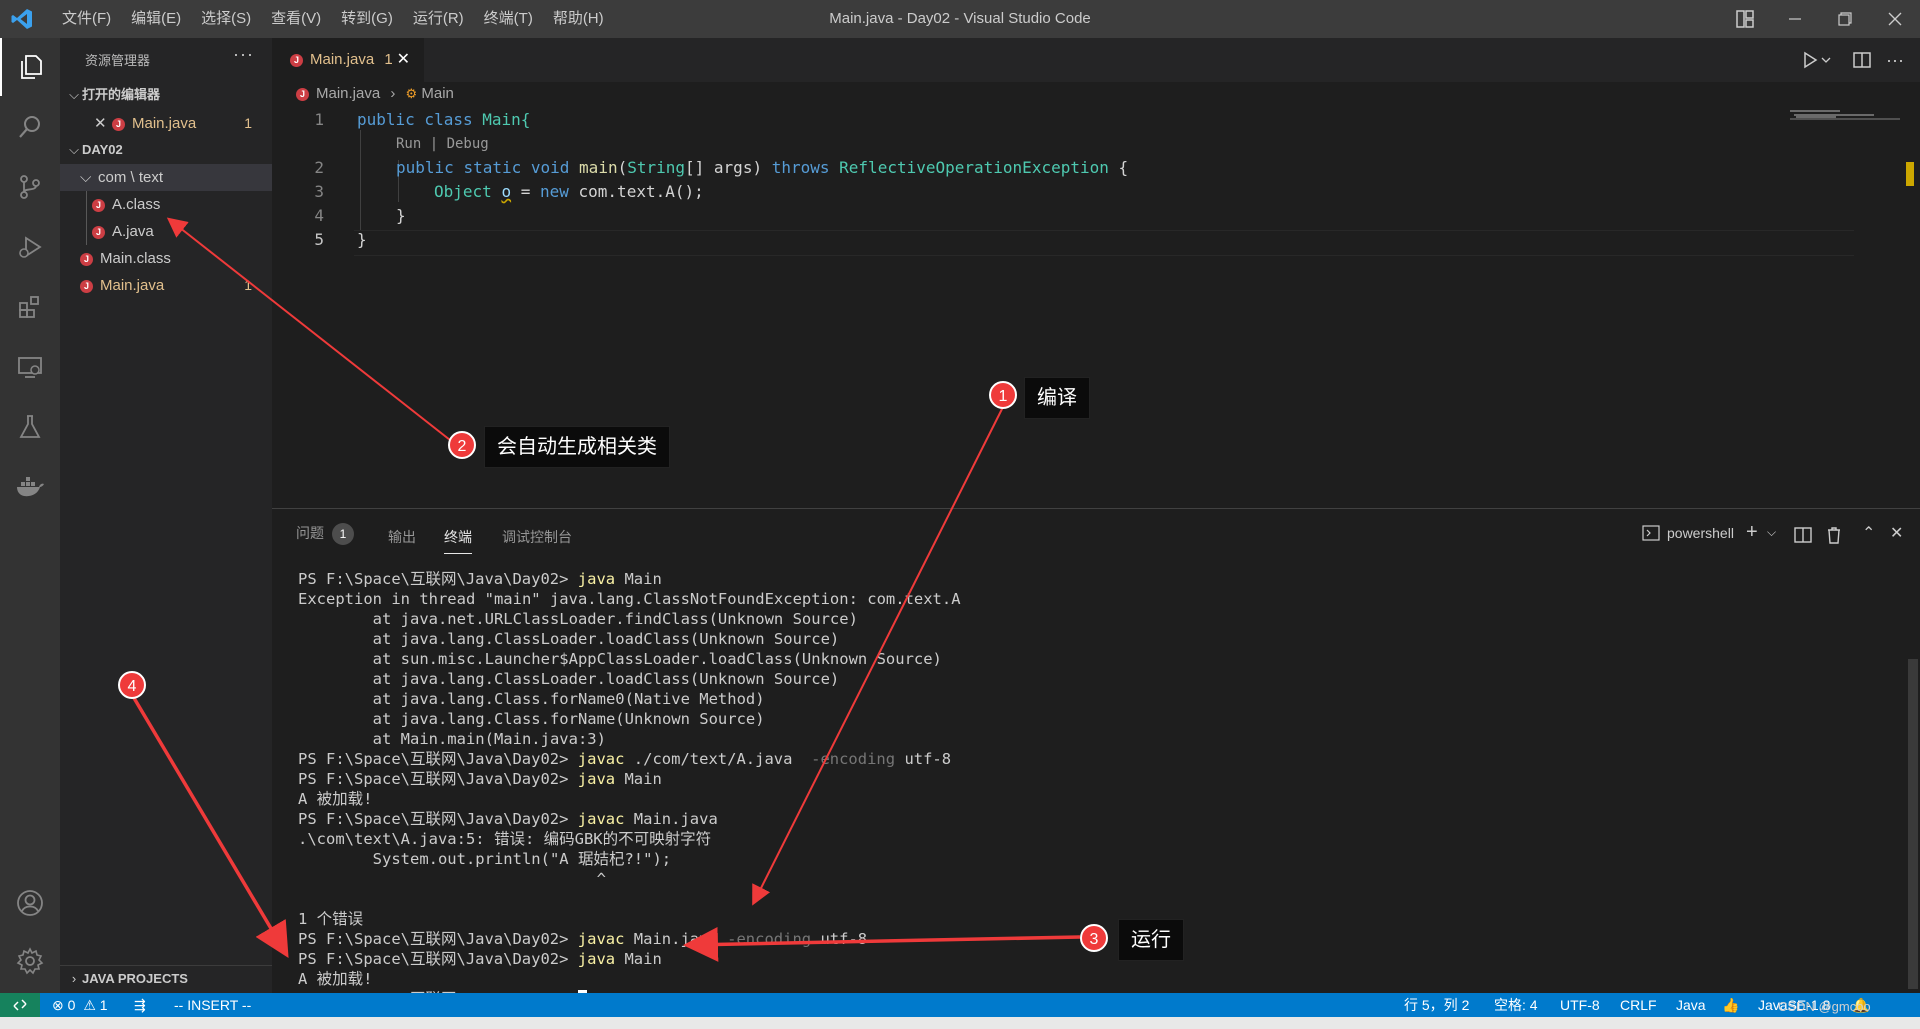 The width and height of the screenshot is (1920, 1029). What do you see at coordinates (577, 447) in the screenshot?
I see `annotation-label-generated: 会自动生成相关类` at bounding box center [577, 447].